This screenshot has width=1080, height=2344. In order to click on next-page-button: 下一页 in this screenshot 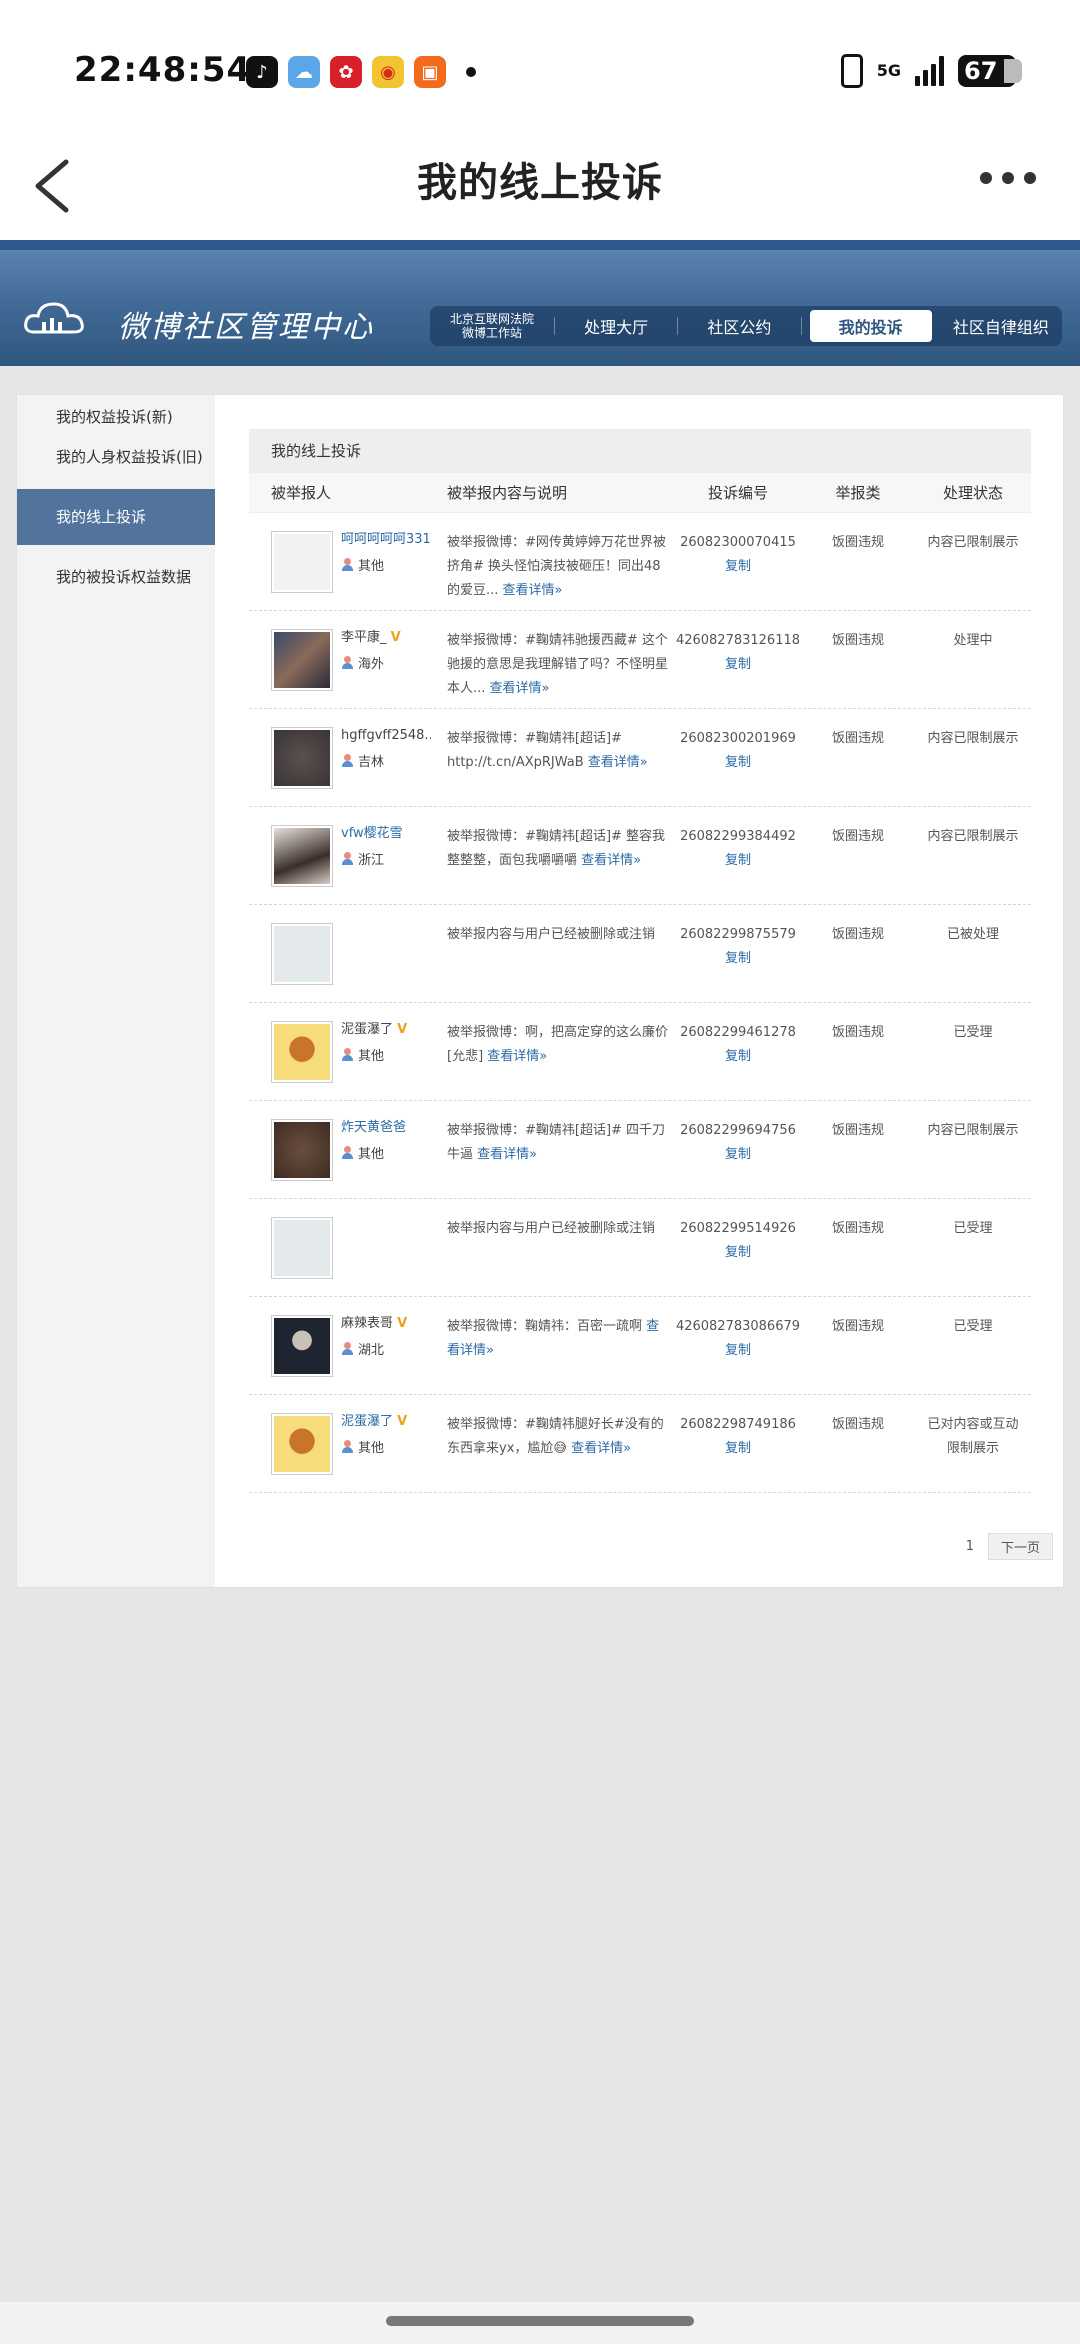, I will do `click(1020, 1546)`.